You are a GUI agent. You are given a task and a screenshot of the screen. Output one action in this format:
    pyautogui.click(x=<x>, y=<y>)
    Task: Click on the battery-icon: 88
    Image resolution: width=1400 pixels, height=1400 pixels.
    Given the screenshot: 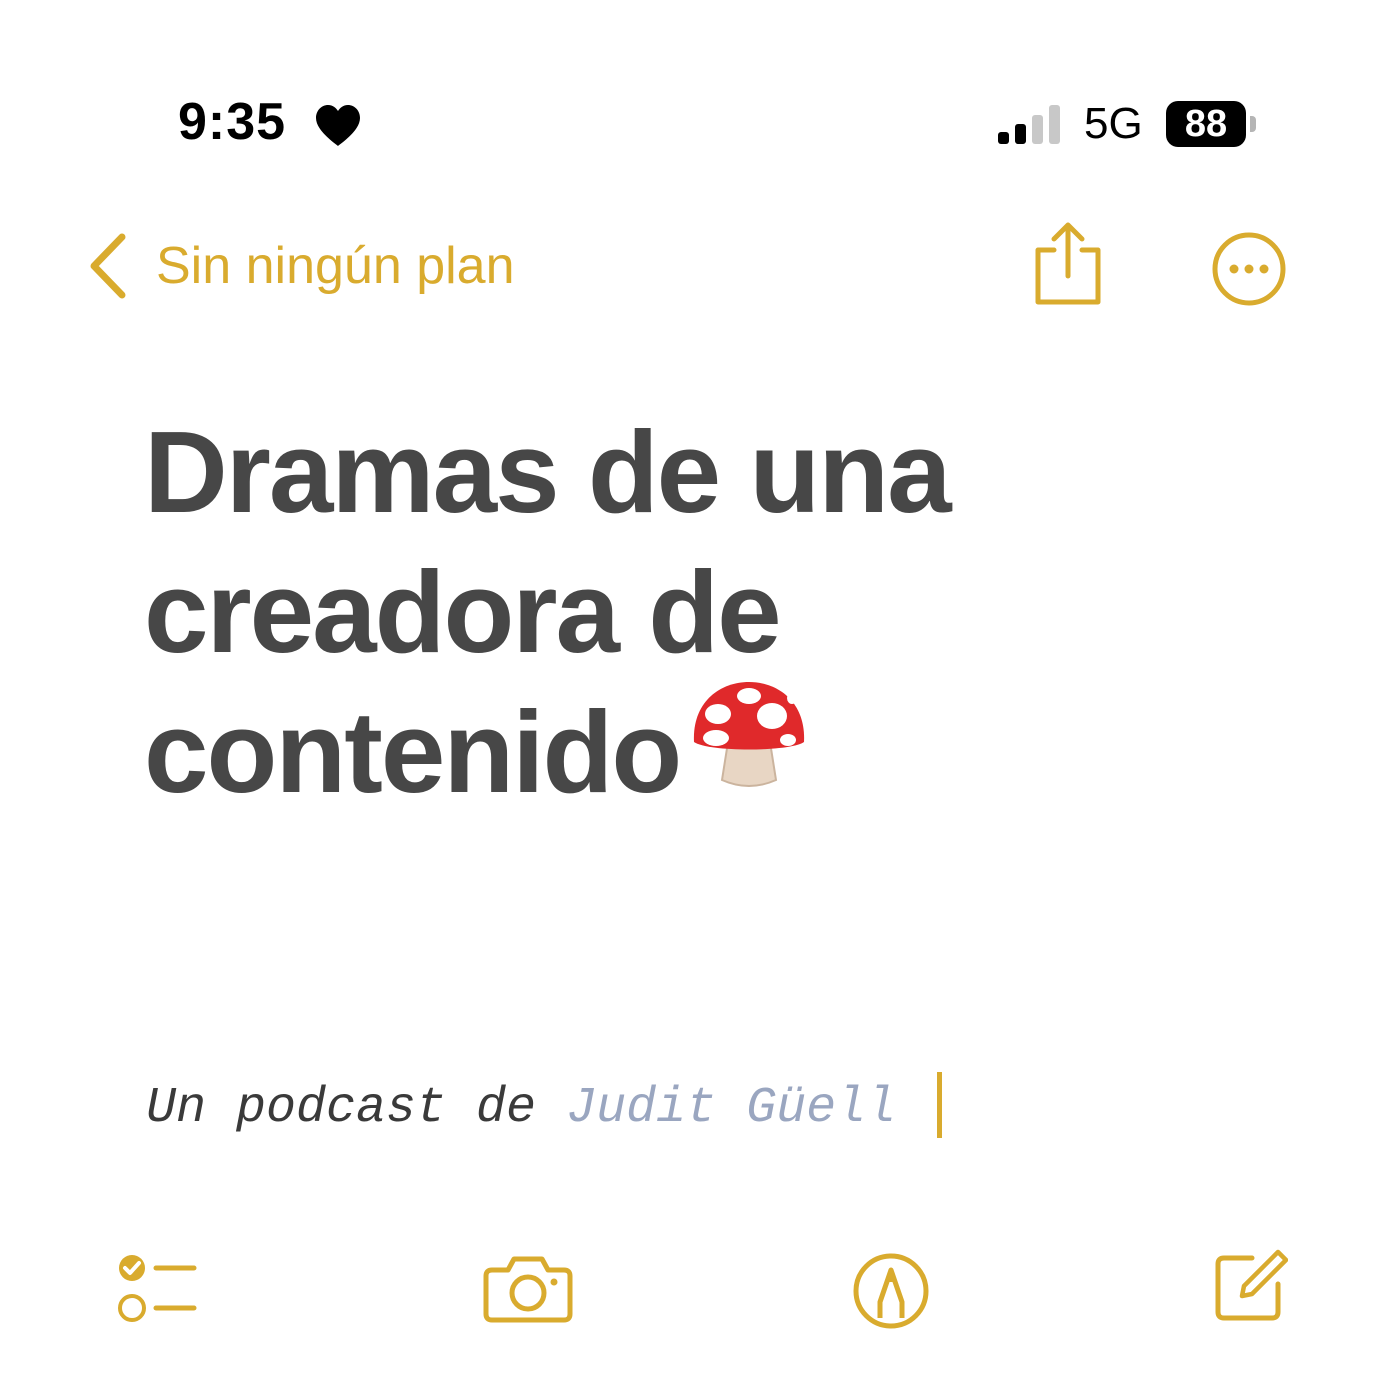 What is the action you would take?
    pyautogui.click(x=1213, y=124)
    